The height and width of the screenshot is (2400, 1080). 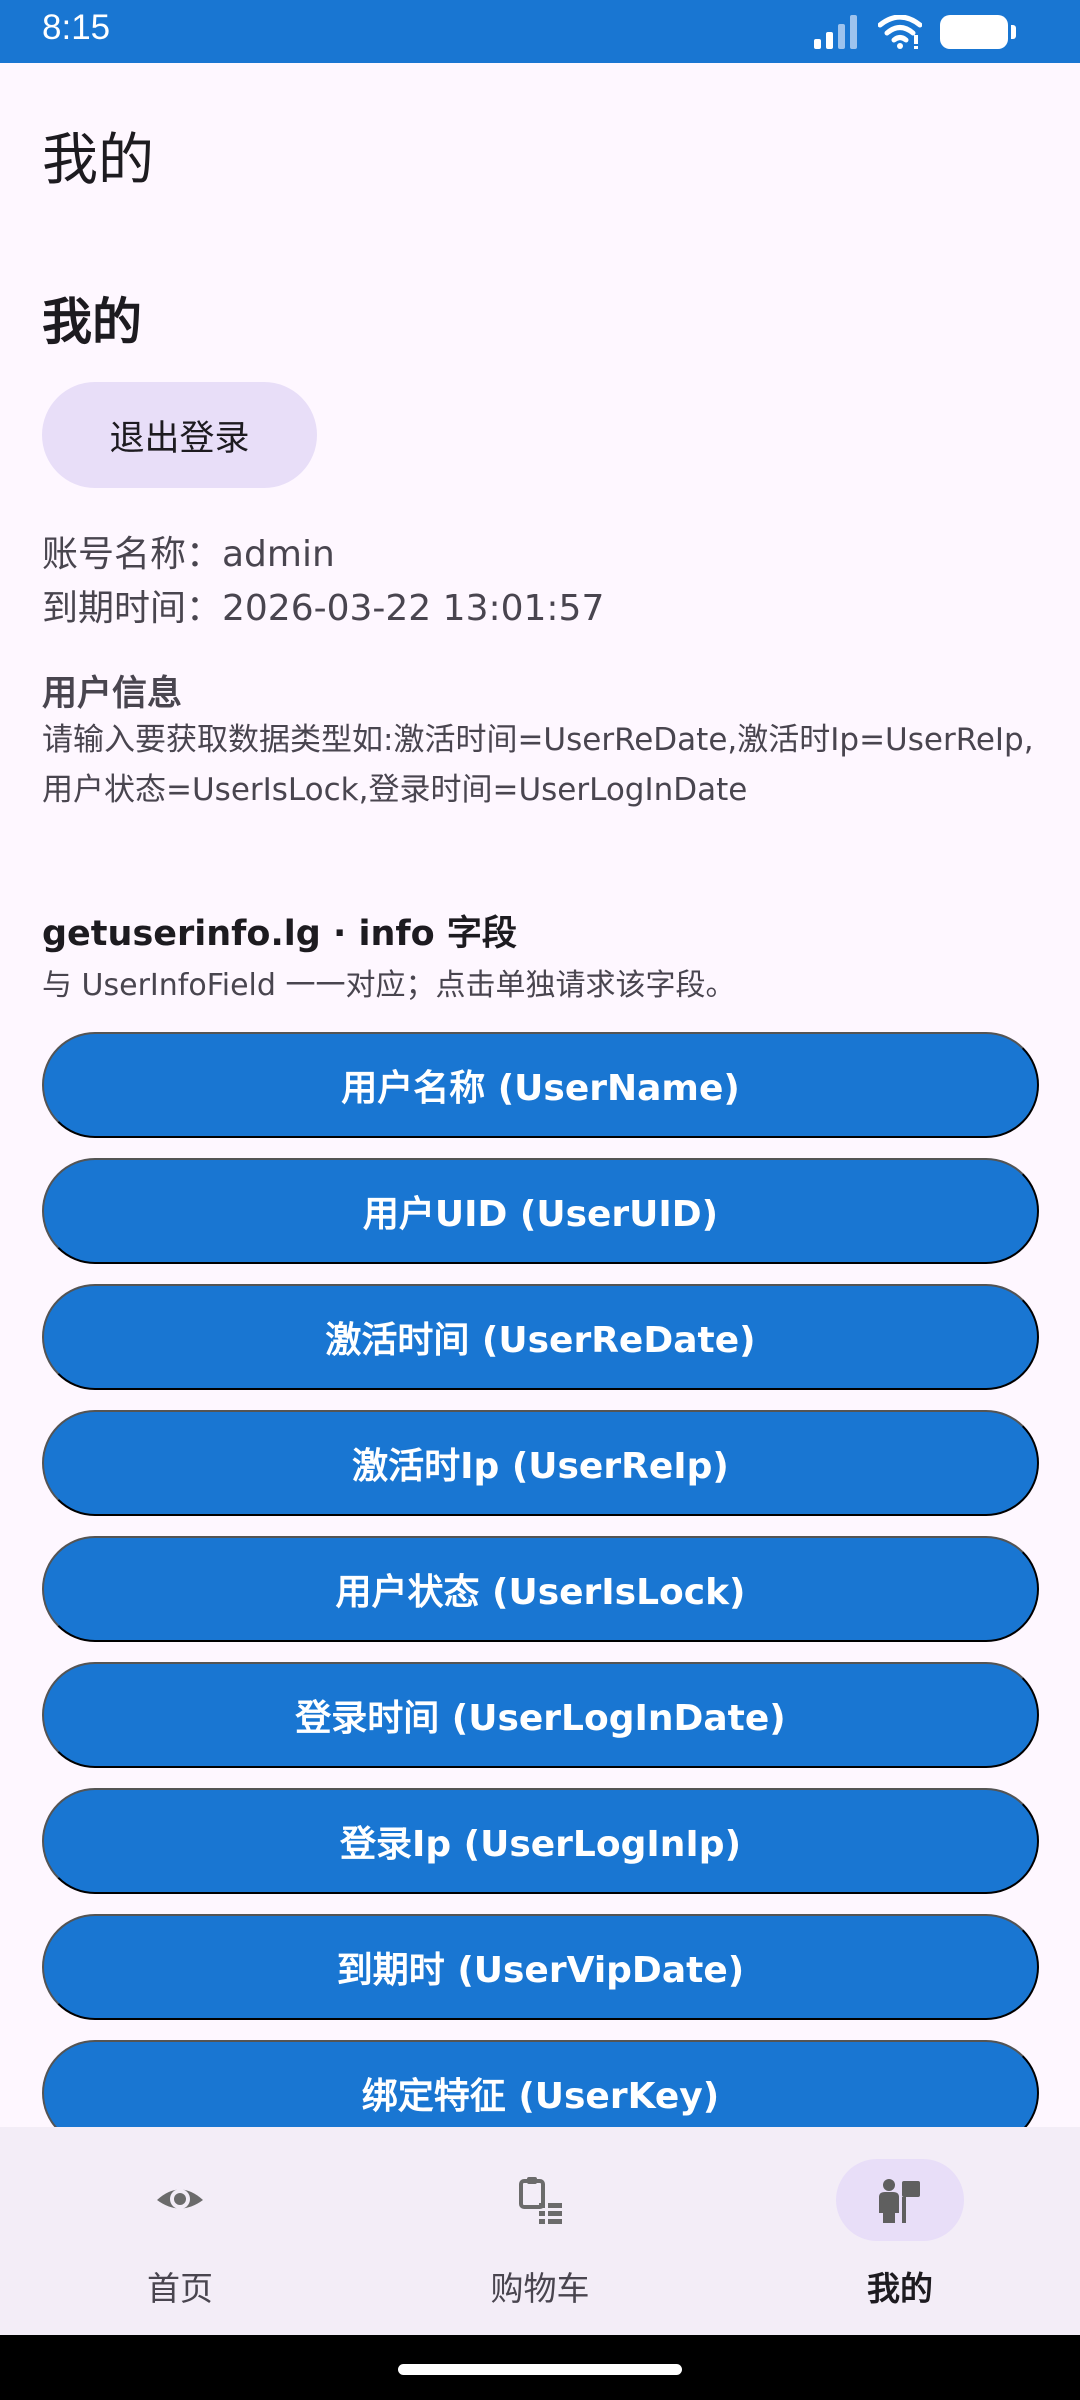 I want to click on nav-label-home: 首页, so click(x=180, y=2288).